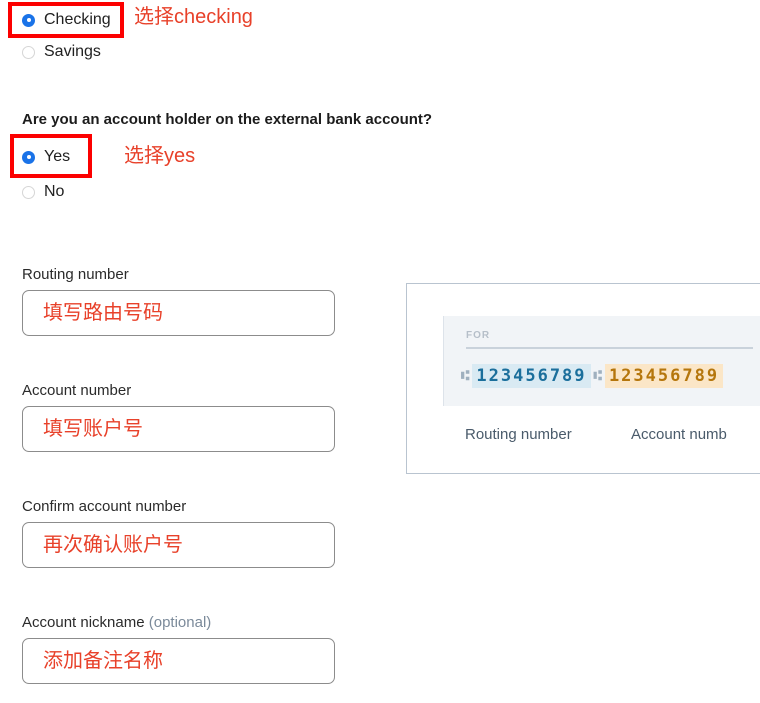 This screenshot has height=703, width=760. I want to click on check-for-rule, so click(609, 348).